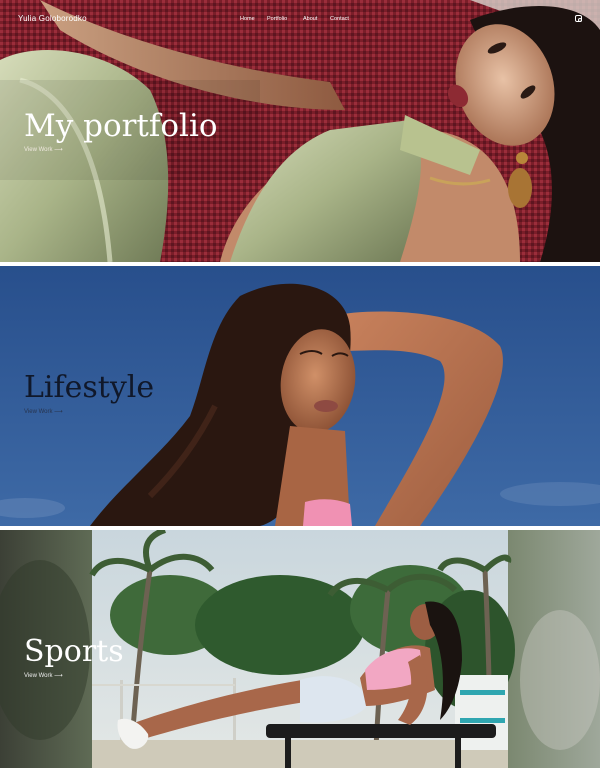 The image size is (600, 768). I want to click on view-work-link-portfolio: View Work ⟶, so click(43, 149).